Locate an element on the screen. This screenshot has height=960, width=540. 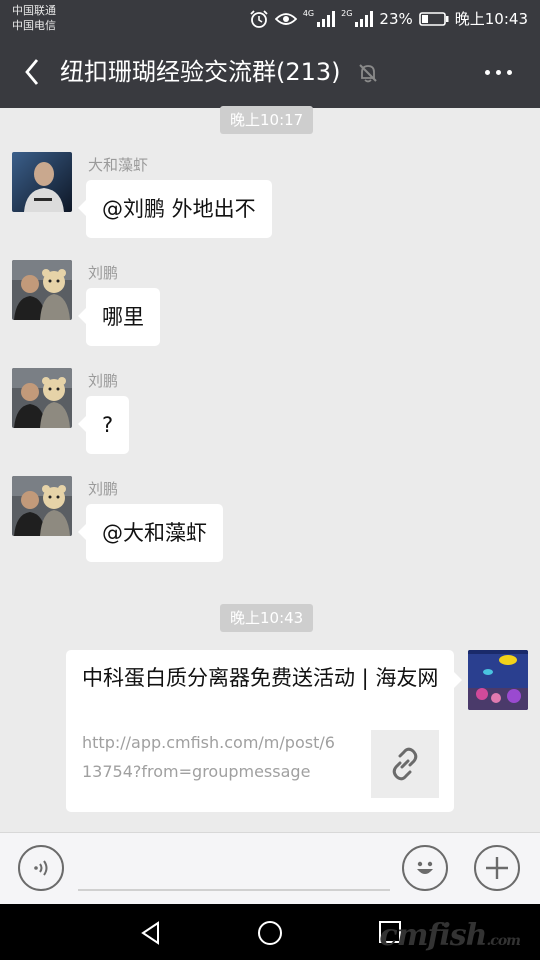
carrier-info: 中国联通 中国电信 is located at coordinates (34, 18).